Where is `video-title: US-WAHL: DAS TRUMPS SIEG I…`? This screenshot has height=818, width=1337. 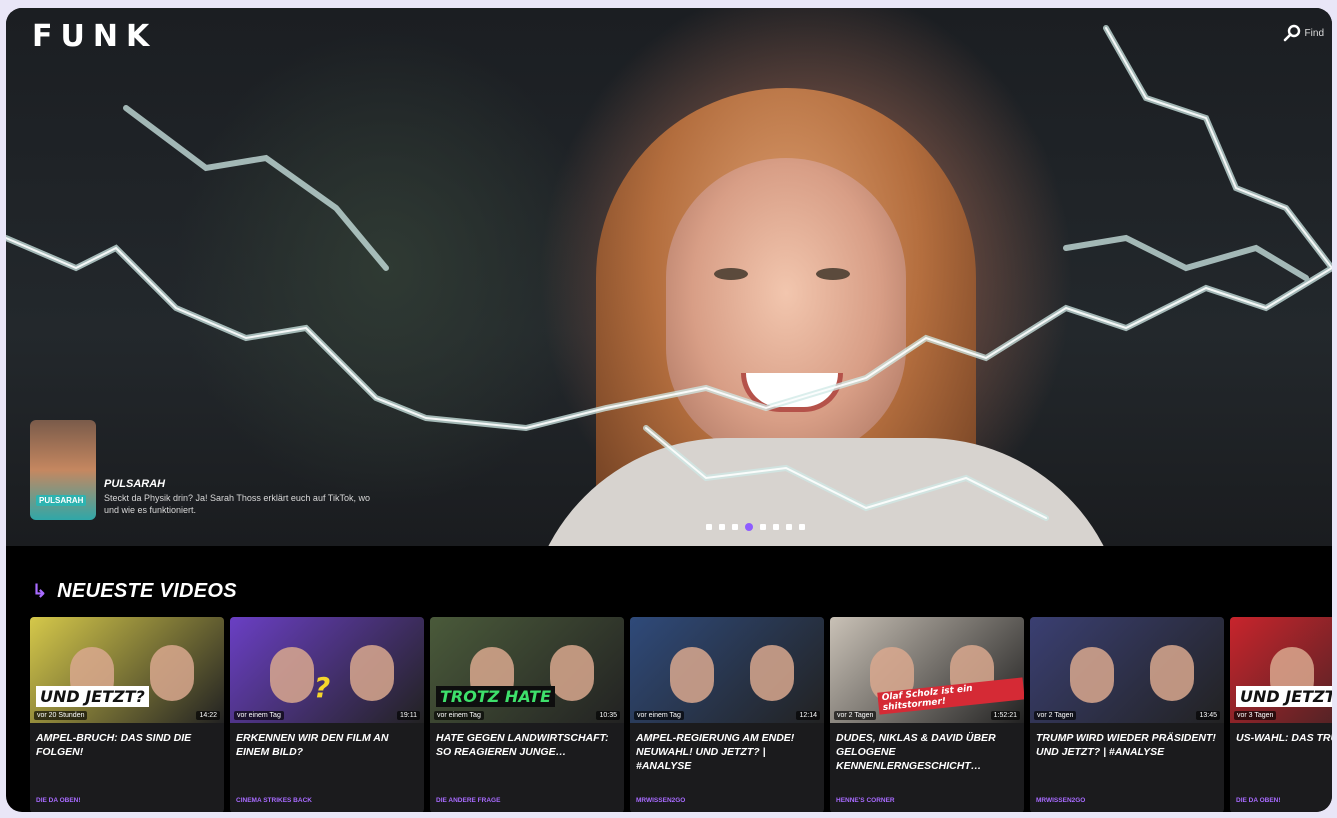 video-title: US-WAHL: DAS TRUMPS SIEG I… is located at coordinates (1284, 738).